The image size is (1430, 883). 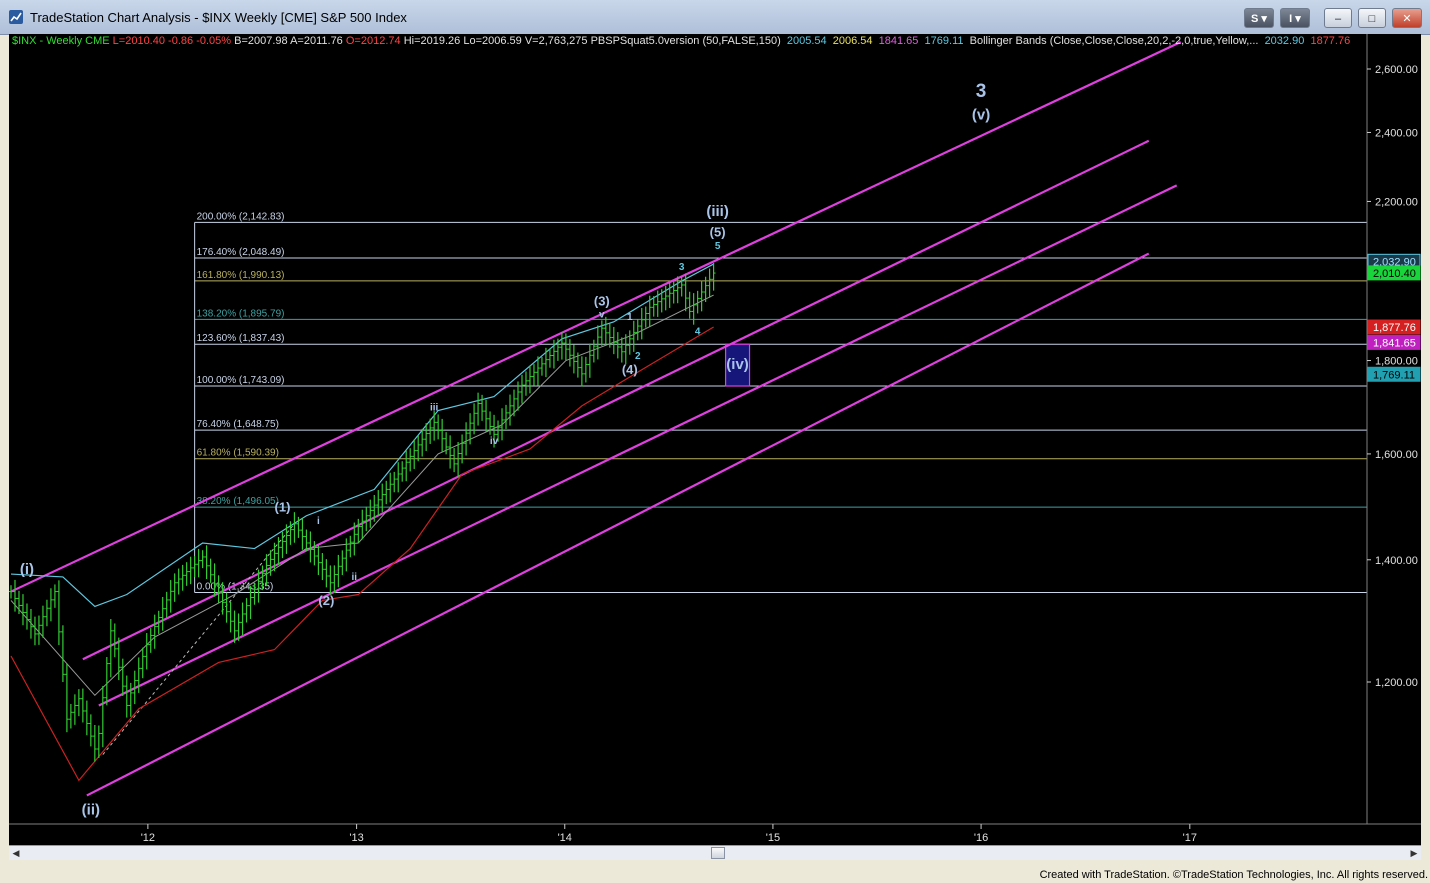 I want to click on fib-label: 0.00% (1,343.35), so click(x=235, y=587).